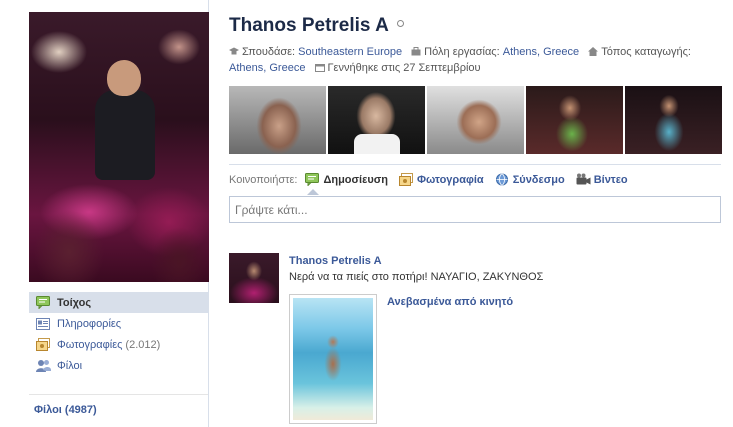 The width and height of the screenshot is (733, 427). I want to click on share-status-tab: Δημοσίευση, so click(346, 184).